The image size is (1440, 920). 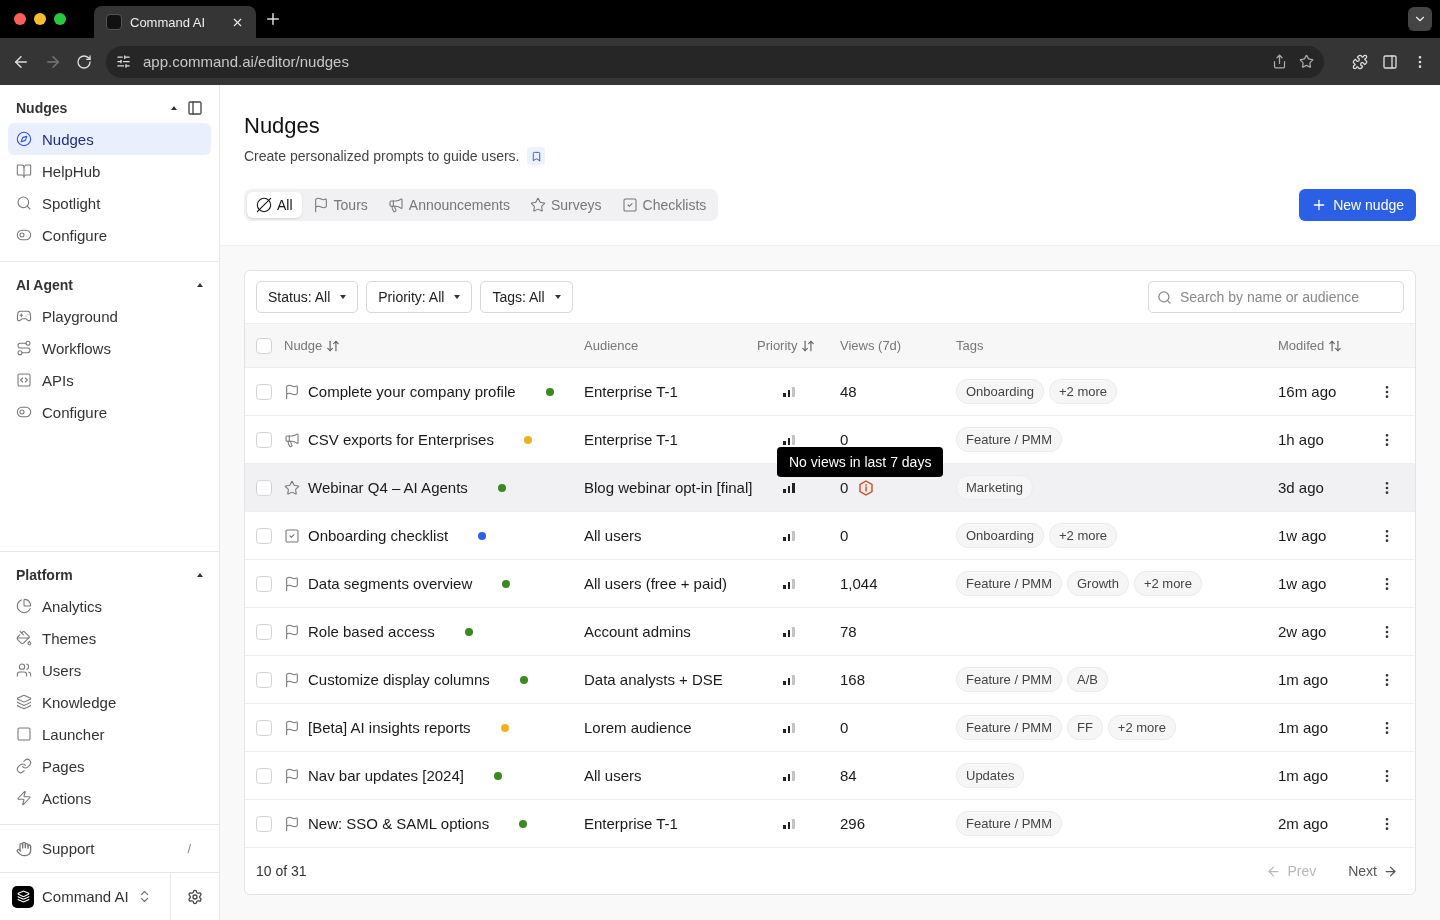 What do you see at coordinates (1301, 487) in the screenshot?
I see `modified-cell: 3d ago` at bounding box center [1301, 487].